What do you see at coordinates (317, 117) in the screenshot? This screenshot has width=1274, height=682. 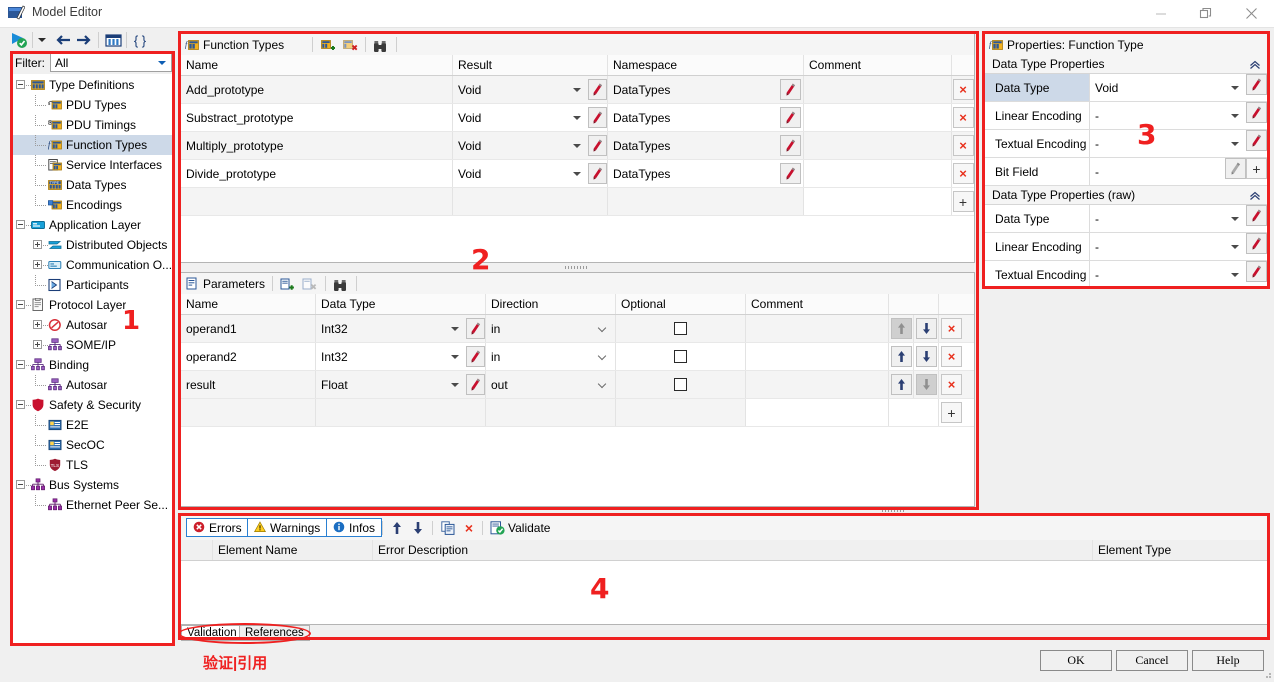 I see `cell-name: Substract_prototype` at bounding box center [317, 117].